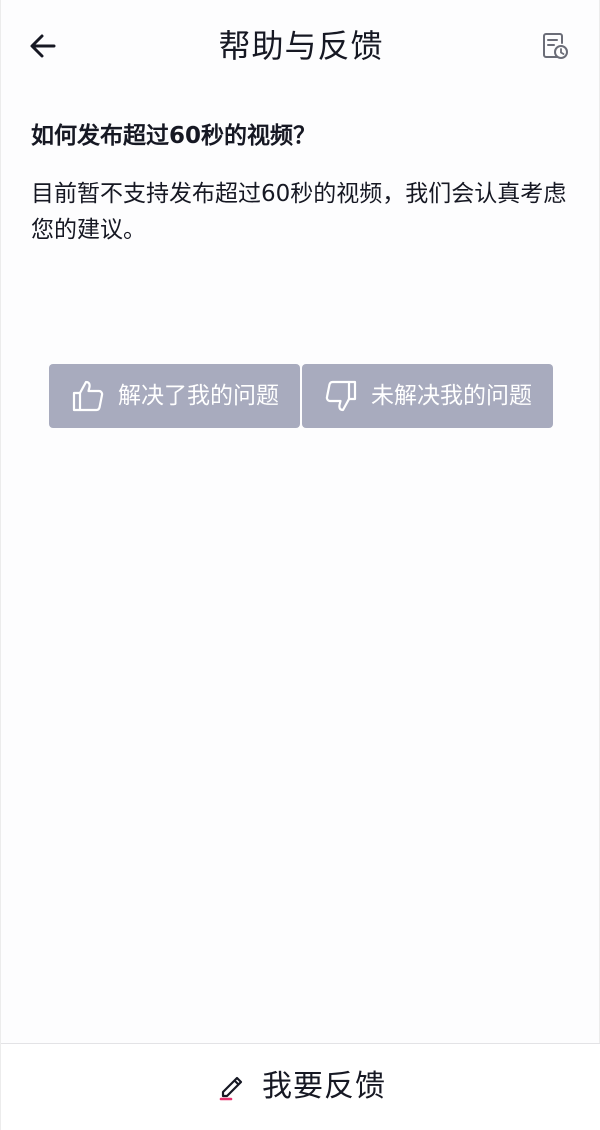  Describe the element at coordinates (198, 396) in the screenshot. I see `solved-button-label: 解决了我的问题` at that location.